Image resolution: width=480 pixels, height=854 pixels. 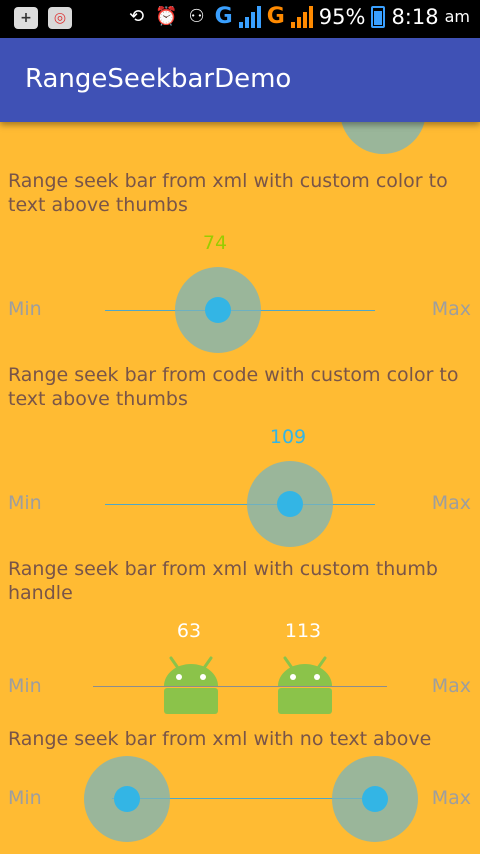 What do you see at coordinates (223, 16) in the screenshot?
I see `network-type-1: G` at bounding box center [223, 16].